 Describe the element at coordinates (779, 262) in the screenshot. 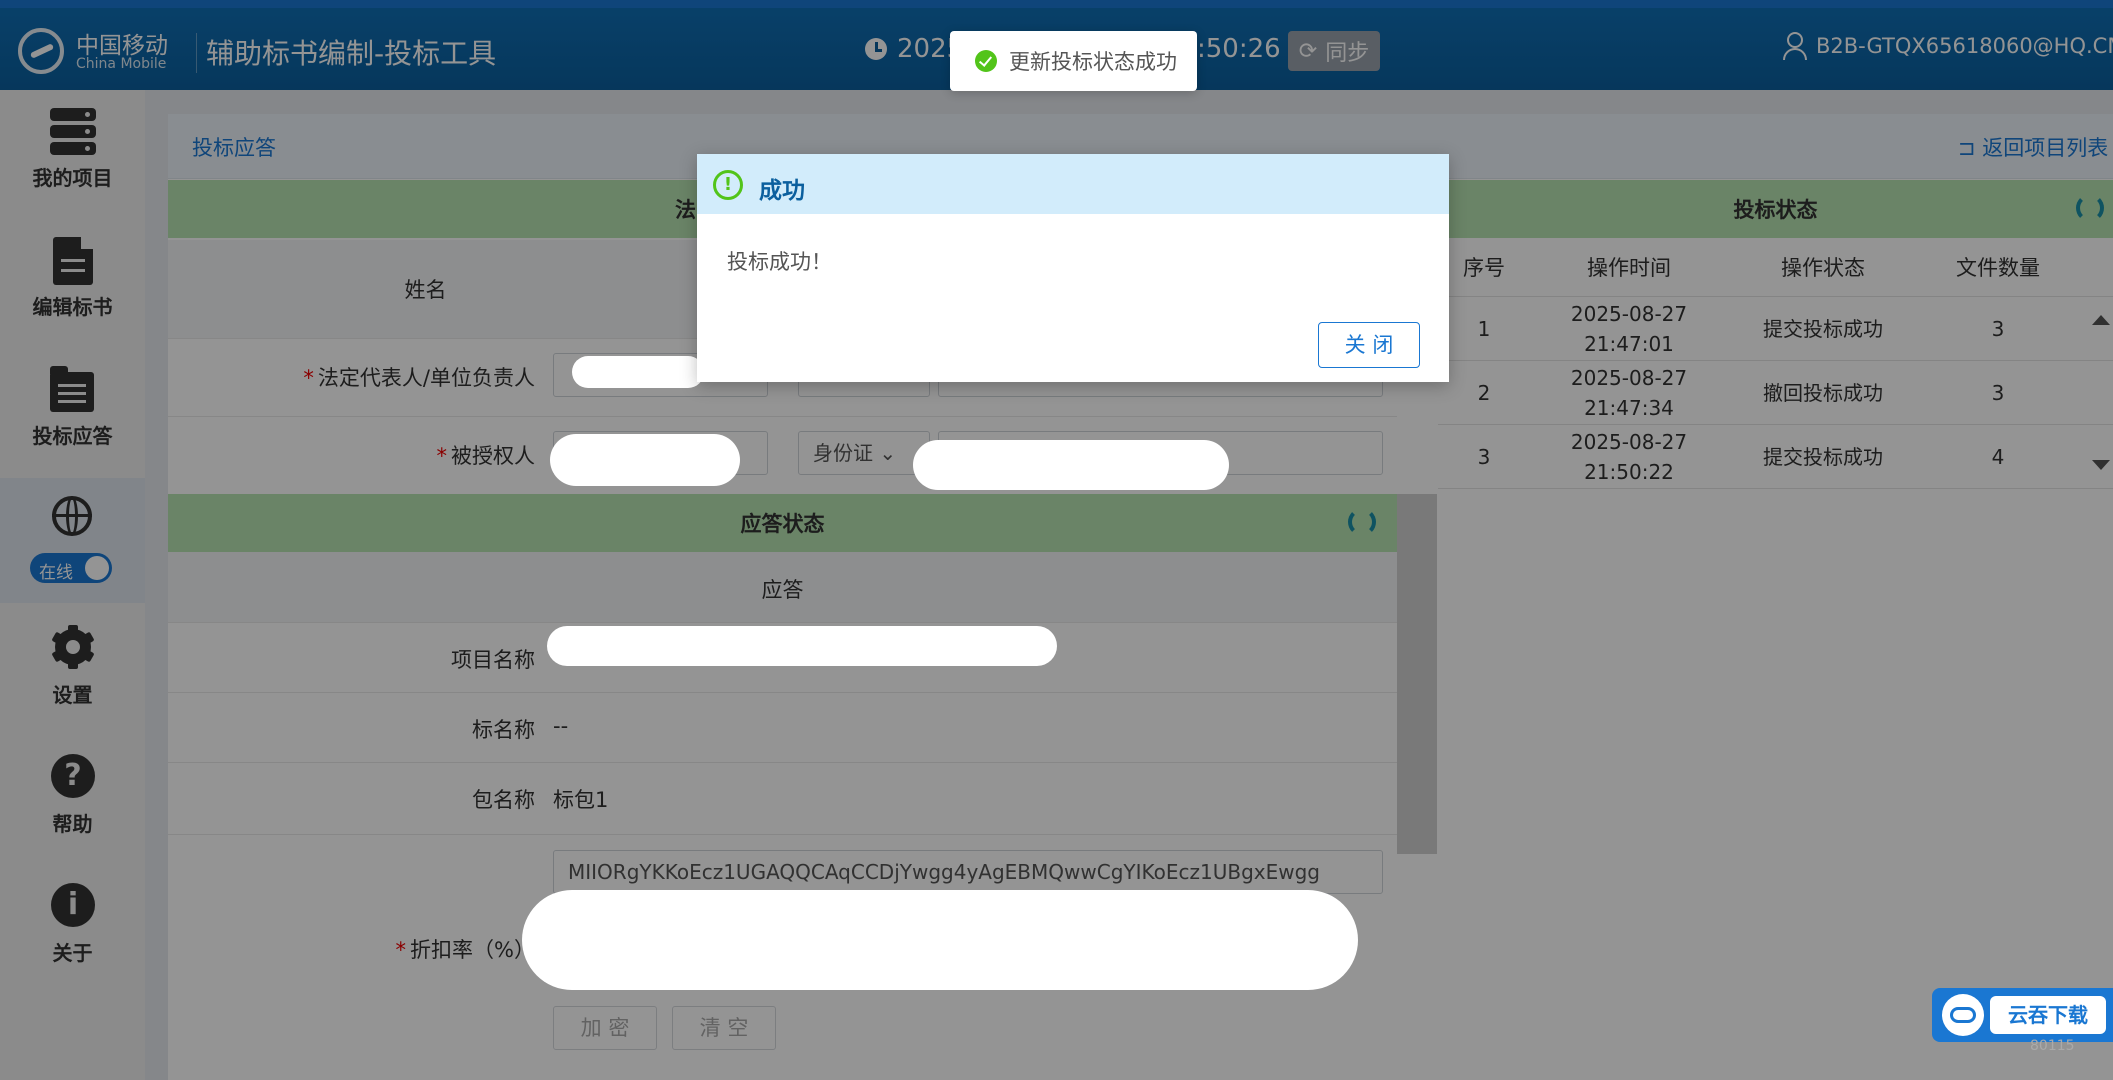

I see `dialog-message: 投标成功！` at that location.